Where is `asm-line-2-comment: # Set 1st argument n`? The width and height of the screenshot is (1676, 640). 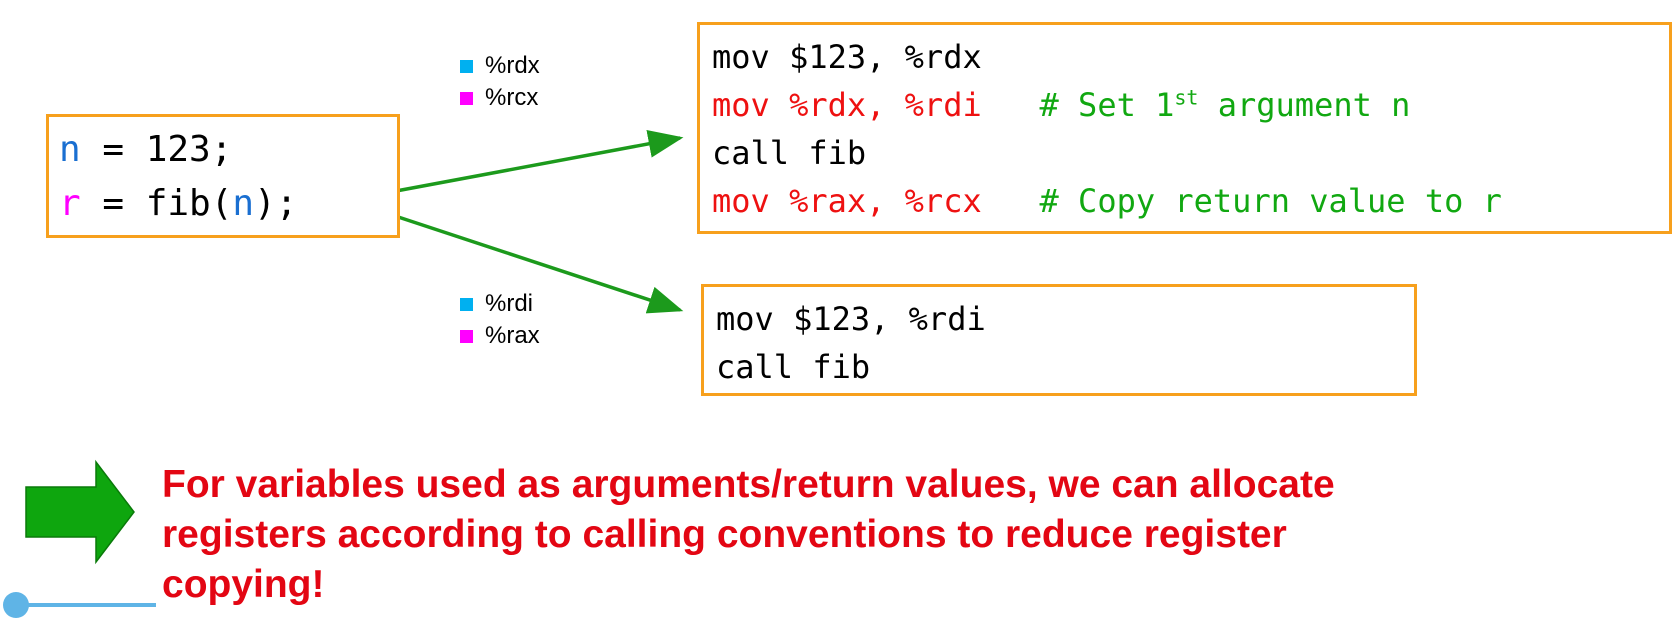
asm-line-2-comment: # Set 1st argument n is located at coordinates (1225, 105).